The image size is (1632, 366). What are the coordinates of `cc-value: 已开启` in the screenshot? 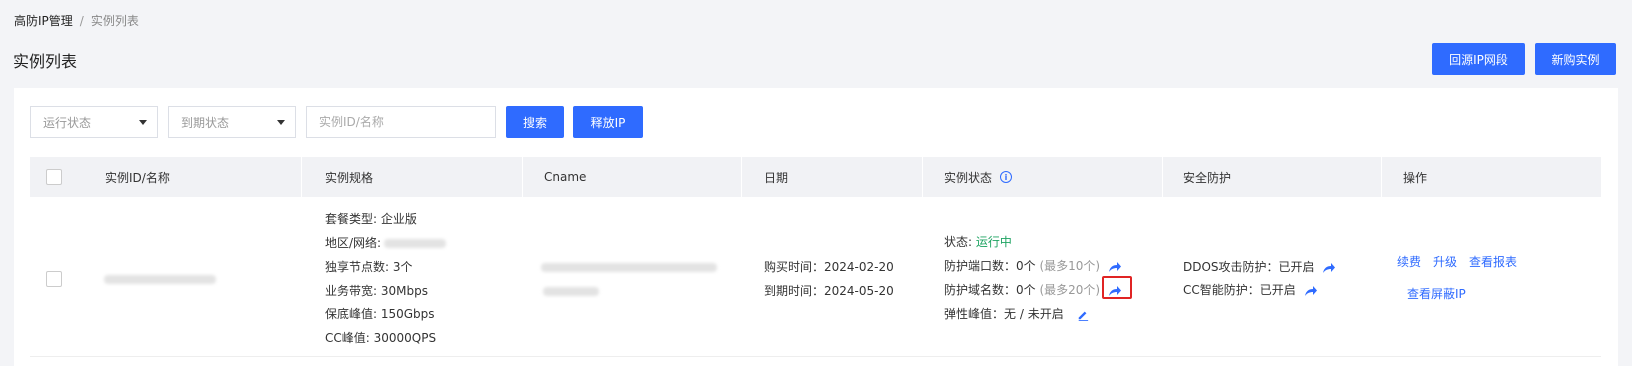 It's located at (1277, 290).